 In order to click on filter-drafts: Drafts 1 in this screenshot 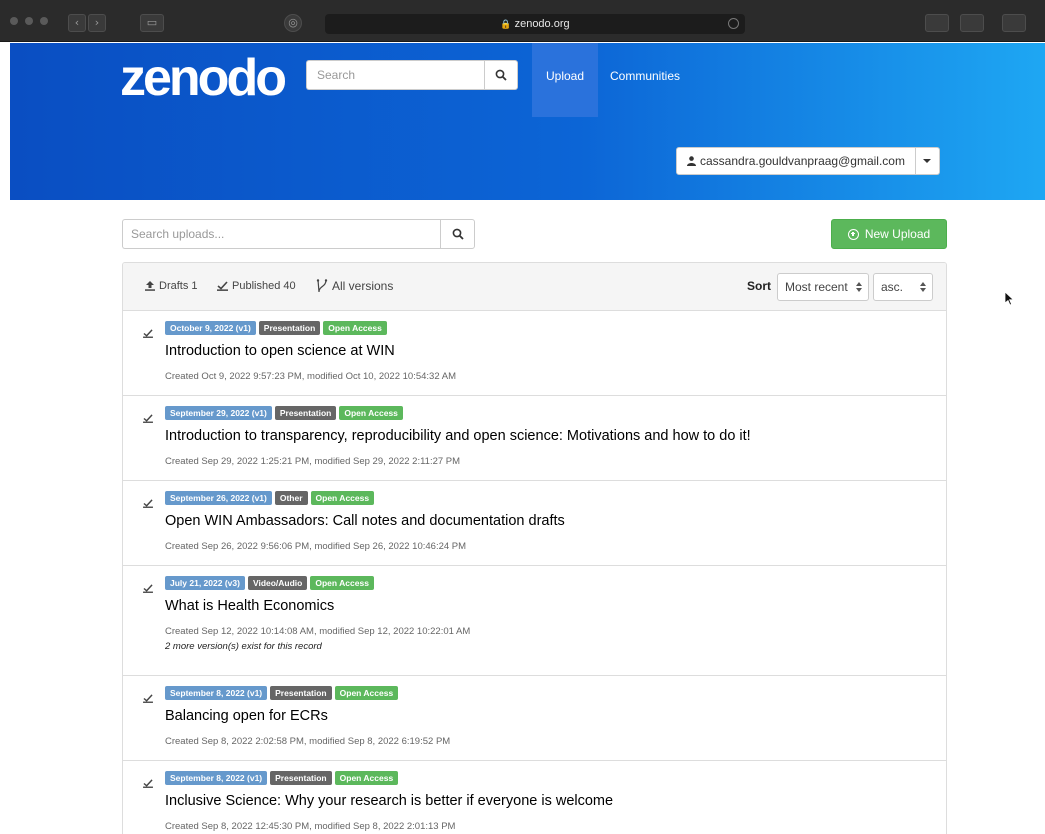, I will do `click(171, 286)`.